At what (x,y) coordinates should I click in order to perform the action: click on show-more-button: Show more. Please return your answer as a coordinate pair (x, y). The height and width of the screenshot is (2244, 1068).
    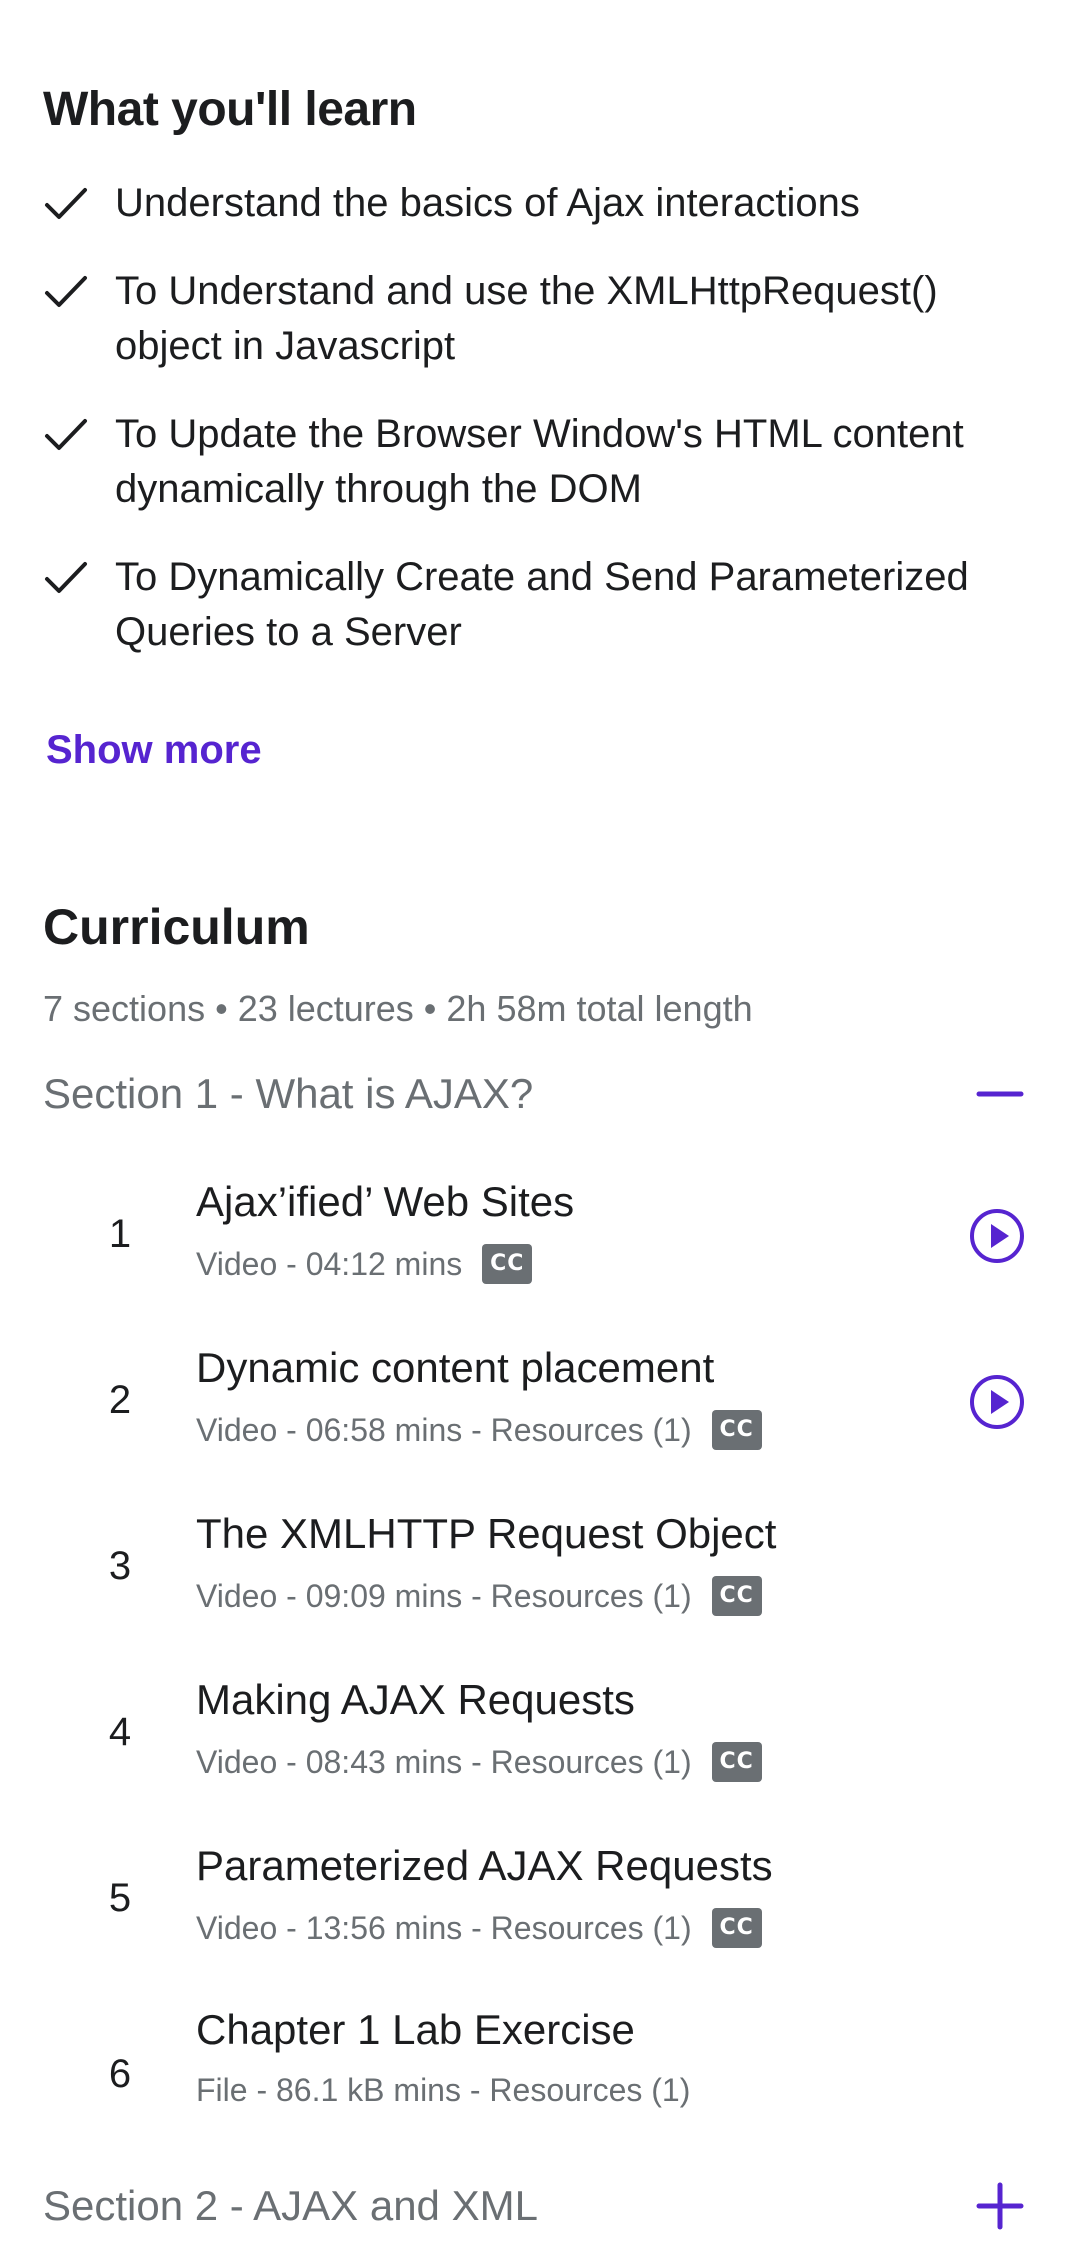
    Looking at the image, I should click on (154, 750).